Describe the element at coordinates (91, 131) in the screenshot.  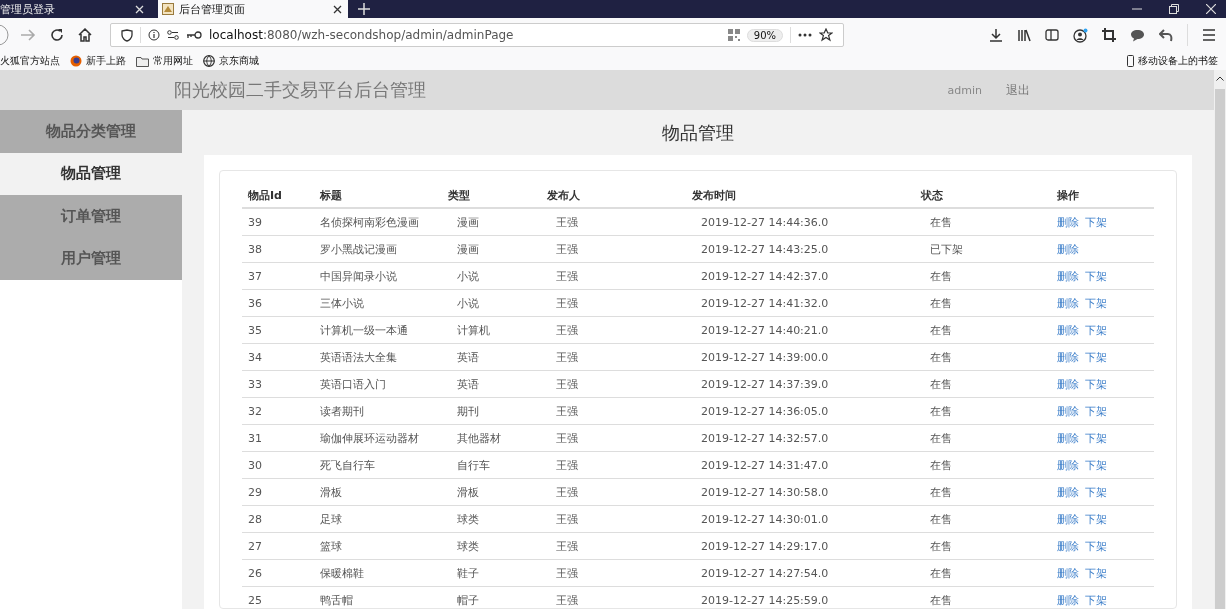
I see `sidebar-item: 物品分类管理` at that location.